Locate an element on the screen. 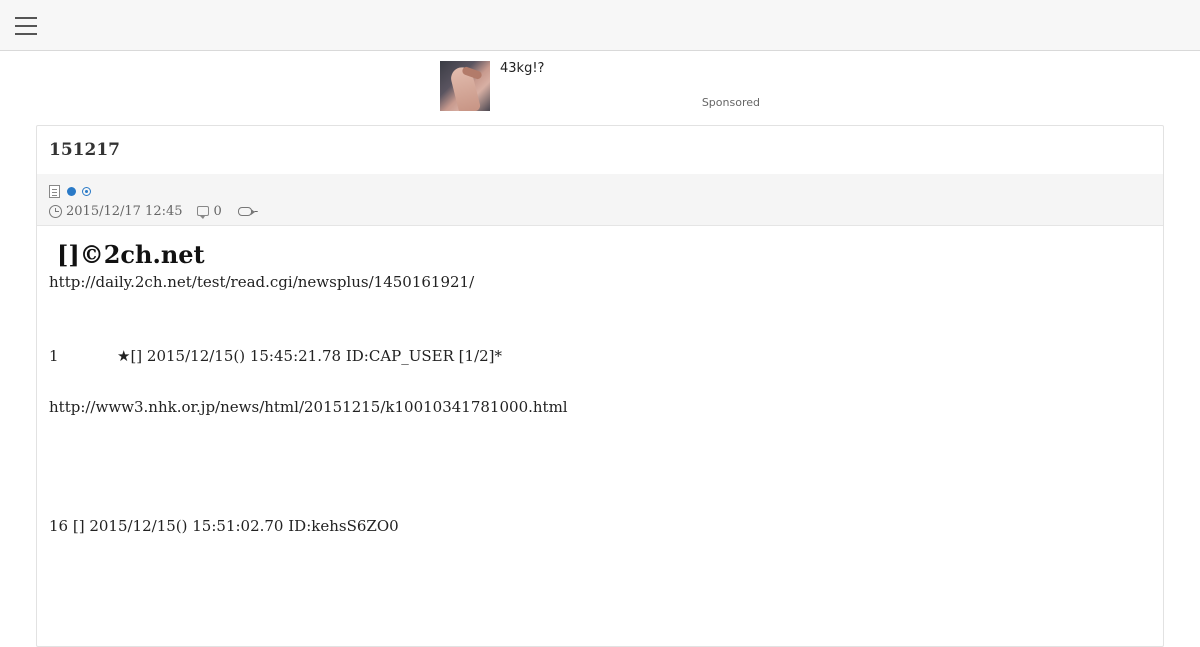  clock-icon is located at coordinates (55, 211).